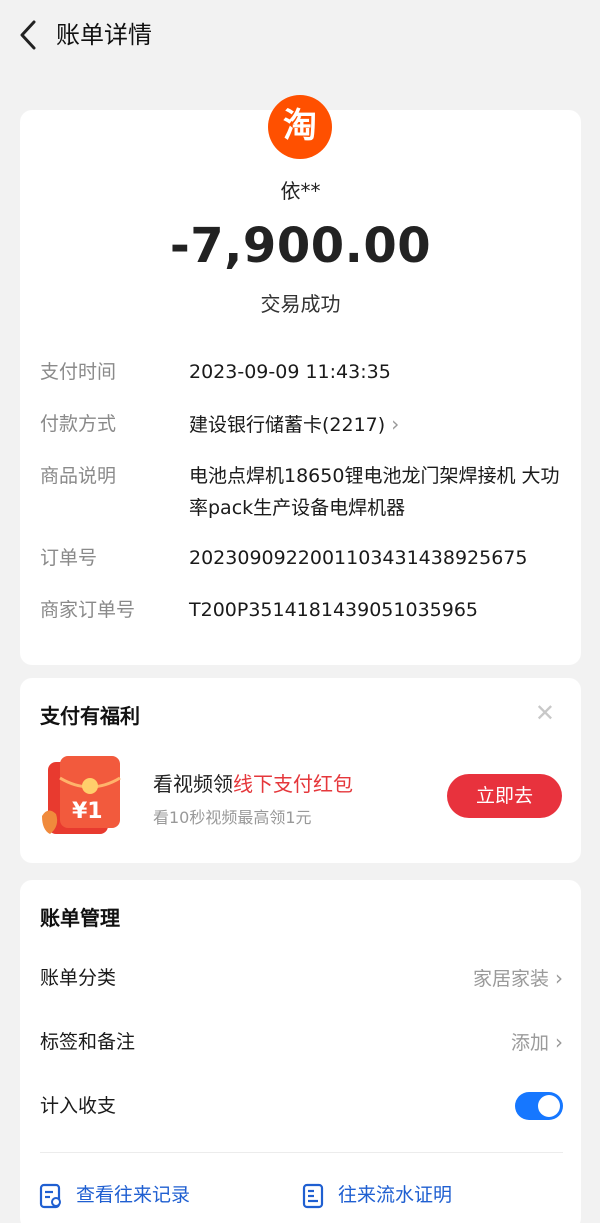 The height and width of the screenshot is (1223, 600). I want to click on detail-value: 电池点焊机18650锂电池龙门架焊接机 大功率pack生产设备电焊机器, so click(374, 492).